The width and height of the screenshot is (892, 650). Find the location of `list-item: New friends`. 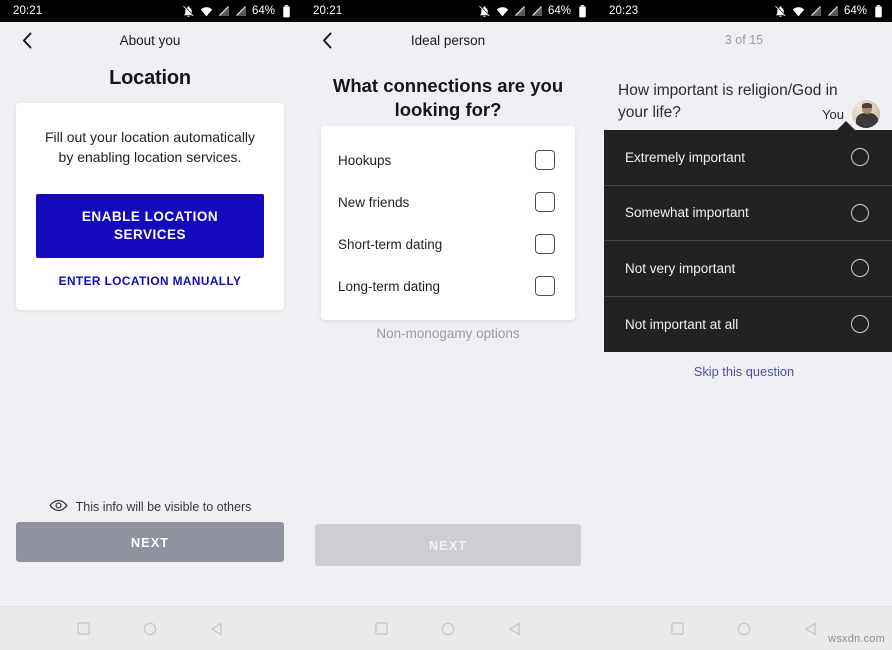

list-item: New friends is located at coordinates (448, 202).